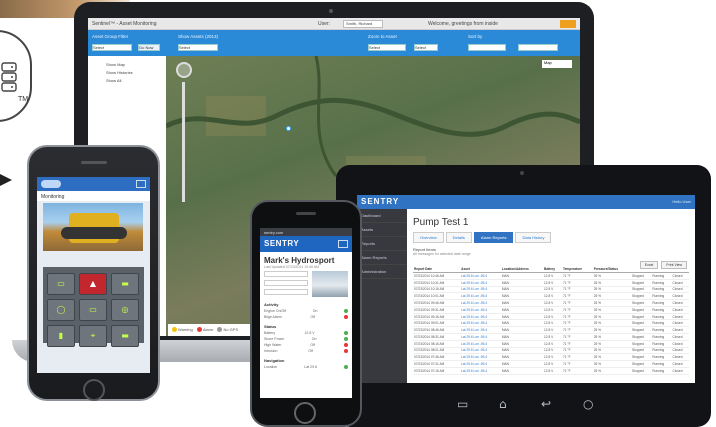 This screenshot has width=716, height=427. Describe the element at coordinates (208, 329) in the screenshot. I see `alarm-label: Alarm` at that location.